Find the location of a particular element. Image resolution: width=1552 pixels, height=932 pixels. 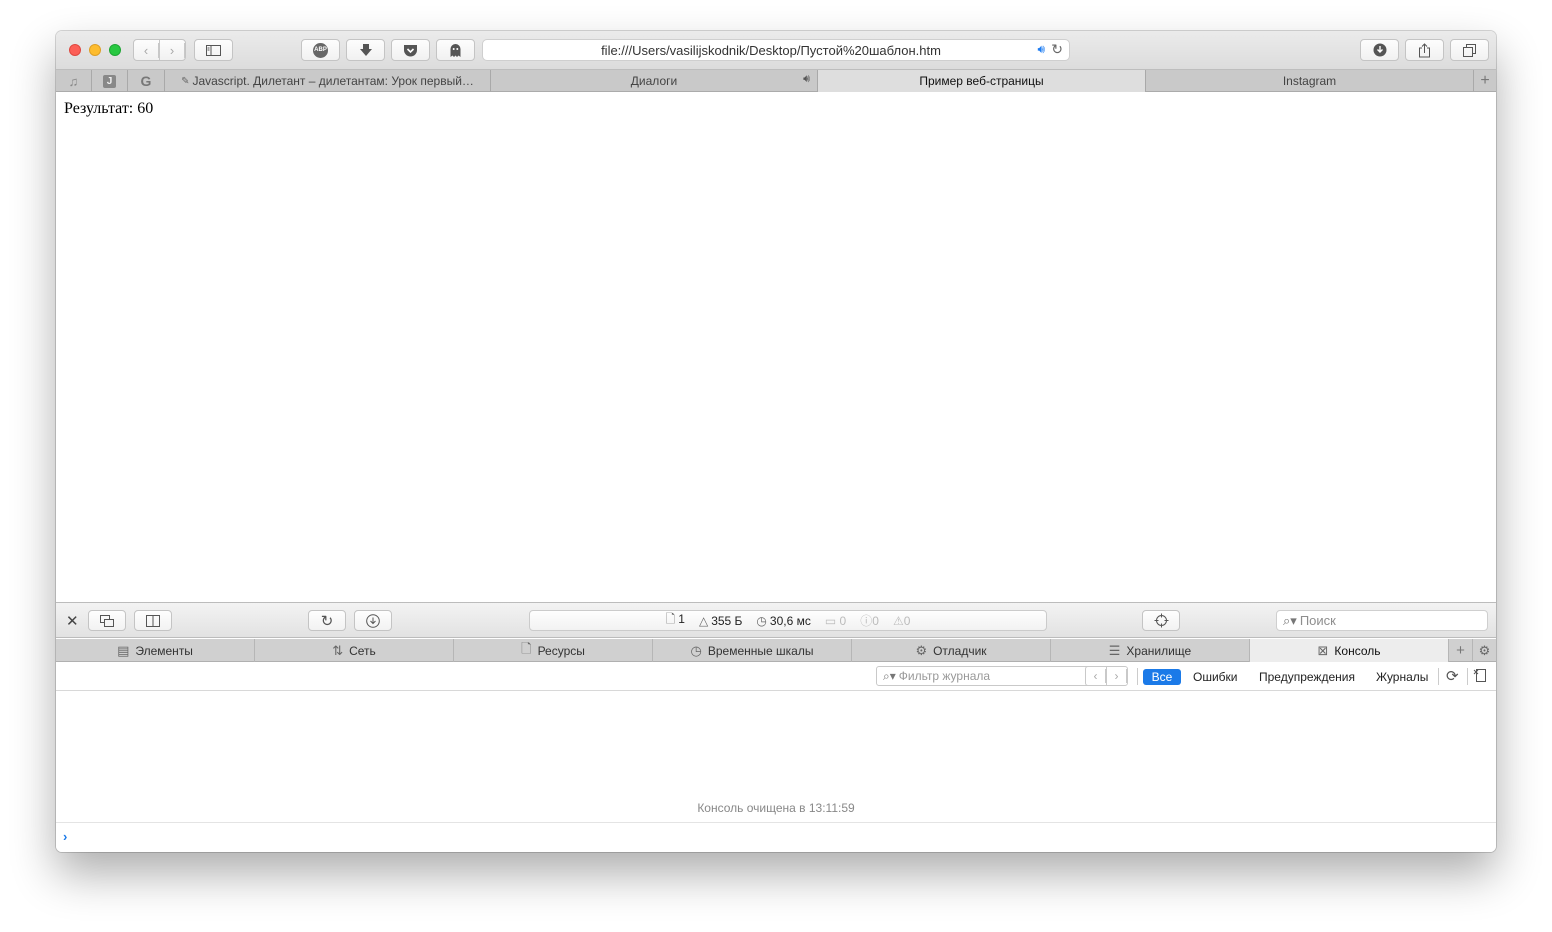

music-note-icon: ♫ is located at coordinates (73, 81).